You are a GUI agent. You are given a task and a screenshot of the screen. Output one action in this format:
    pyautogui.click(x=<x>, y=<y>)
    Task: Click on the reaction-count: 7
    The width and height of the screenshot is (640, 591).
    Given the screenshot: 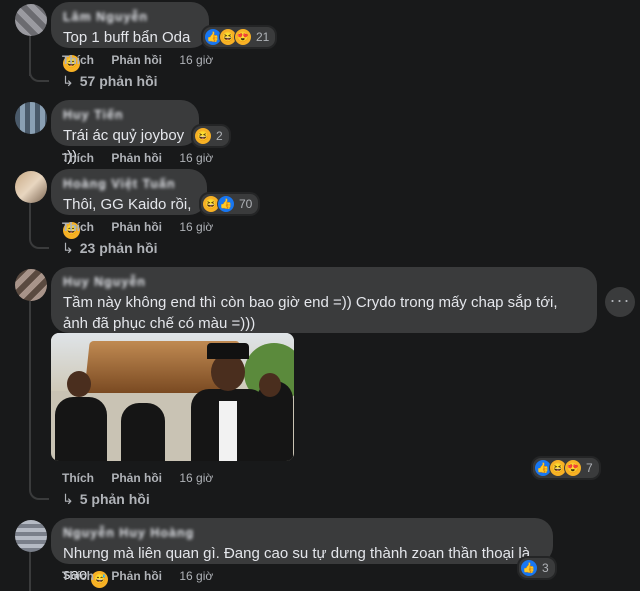 What is the action you would take?
    pyautogui.click(x=589, y=468)
    